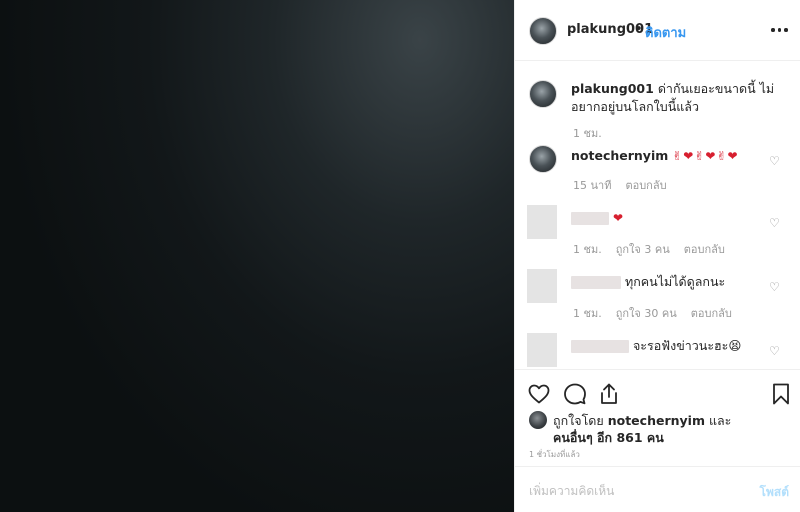 The height and width of the screenshot is (512, 800). Describe the element at coordinates (780, 30) in the screenshot. I see `more-icon` at that location.